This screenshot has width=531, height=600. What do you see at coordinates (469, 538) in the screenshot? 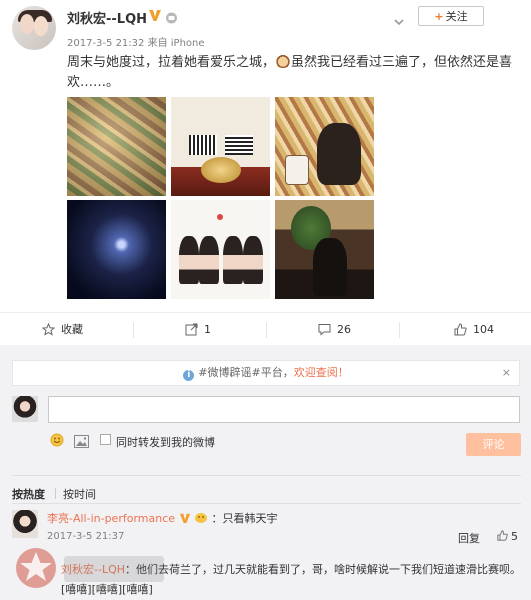
I see `reply-button: 回复` at bounding box center [469, 538].